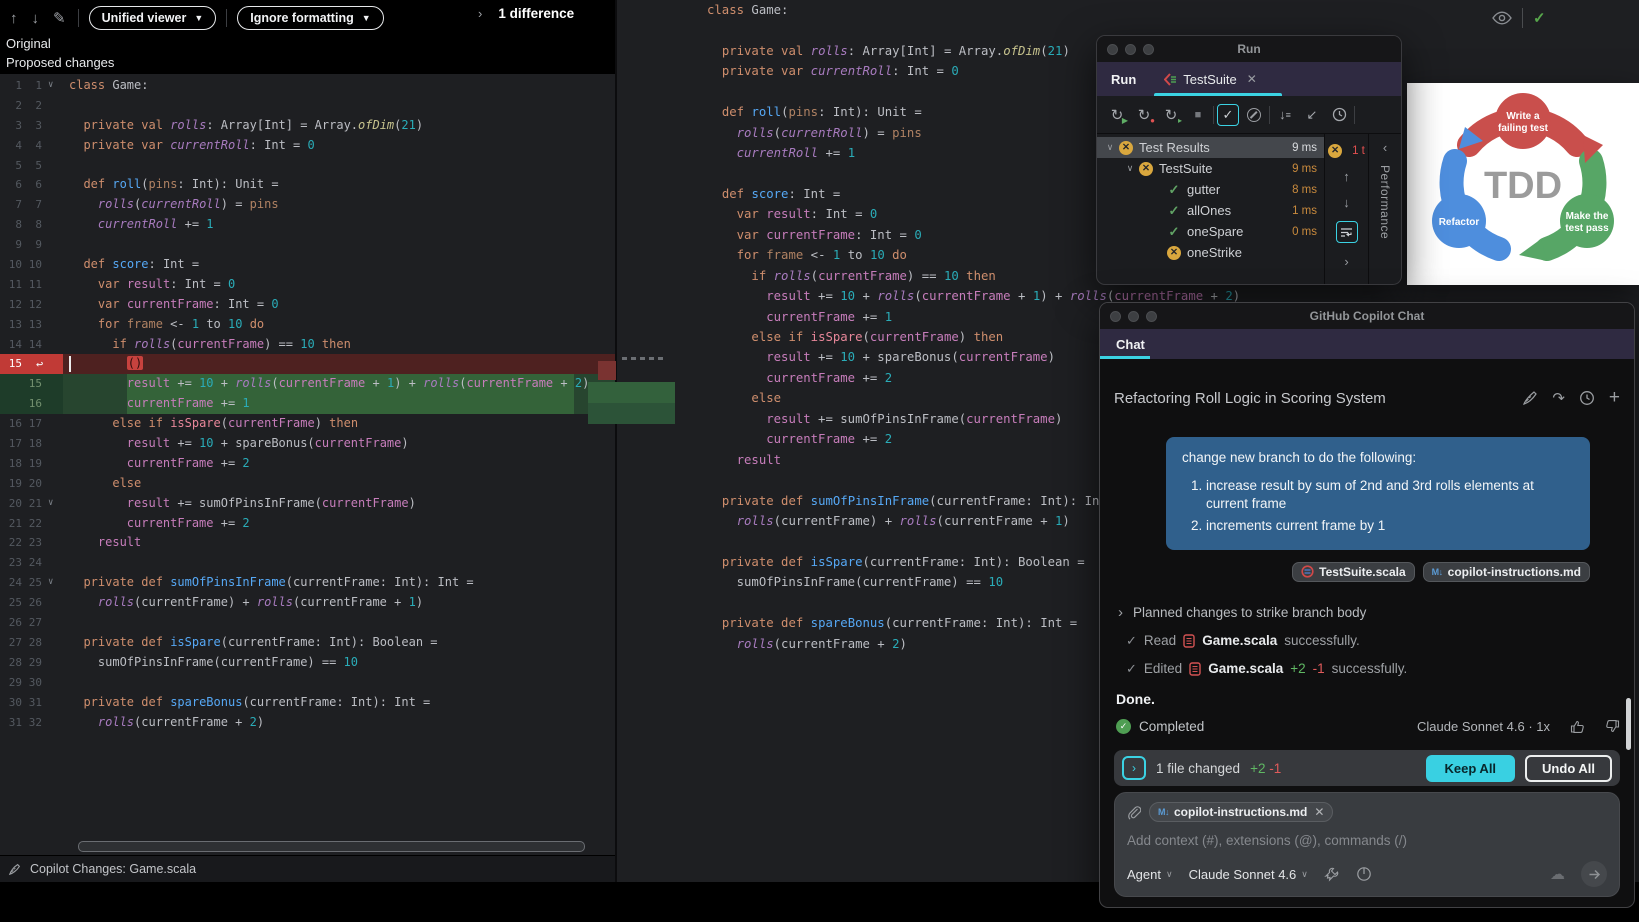 Image resolution: width=1639 pixels, height=922 pixels. What do you see at coordinates (1210, 189) in the screenshot?
I see `test-tree-item-gutter: ✓ gutter 8 ms` at bounding box center [1210, 189].